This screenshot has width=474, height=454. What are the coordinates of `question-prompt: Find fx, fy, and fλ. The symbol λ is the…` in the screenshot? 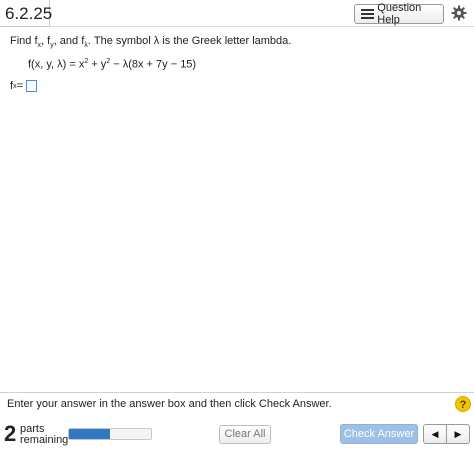 It's located at (240, 43).